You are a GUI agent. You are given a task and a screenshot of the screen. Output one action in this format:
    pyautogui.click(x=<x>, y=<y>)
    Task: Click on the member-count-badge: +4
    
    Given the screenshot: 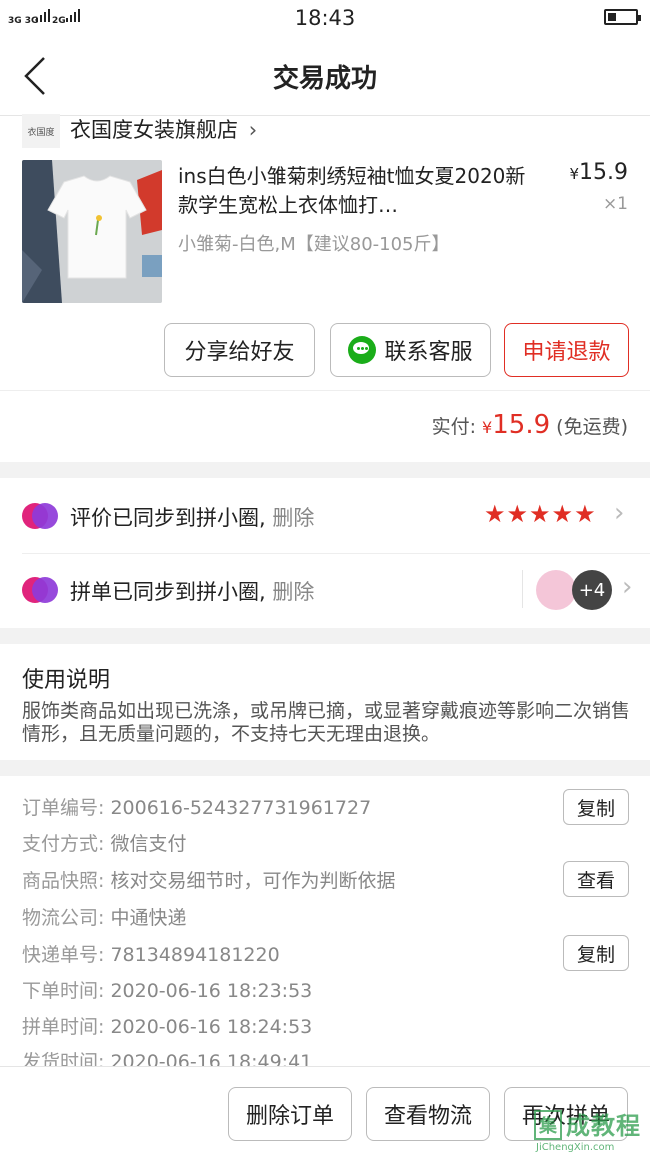 What is the action you would take?
    pyautogui.click(x=592, y=590)
    